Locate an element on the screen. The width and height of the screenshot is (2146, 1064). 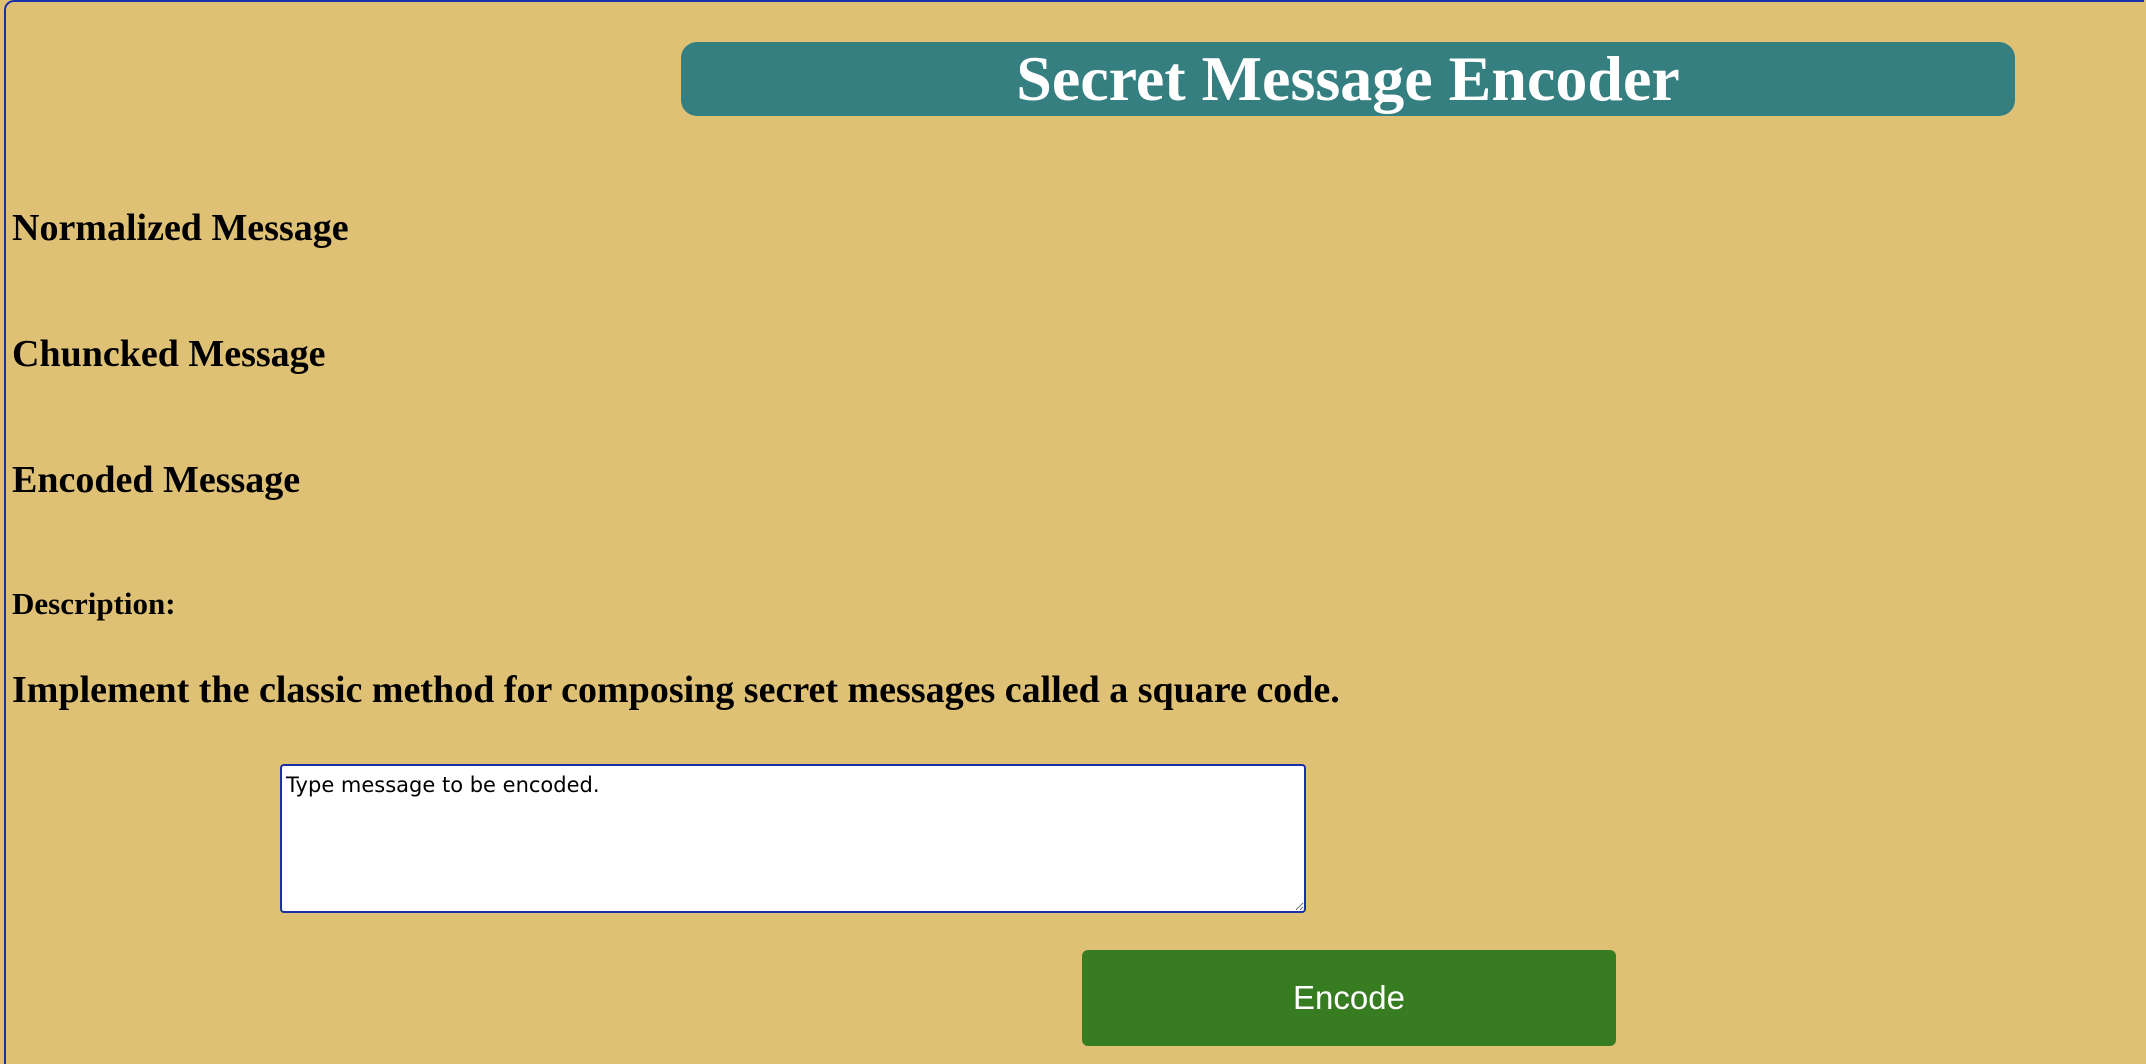
page-title: Secret Message Encoder is located at coordinates (1348, 78).